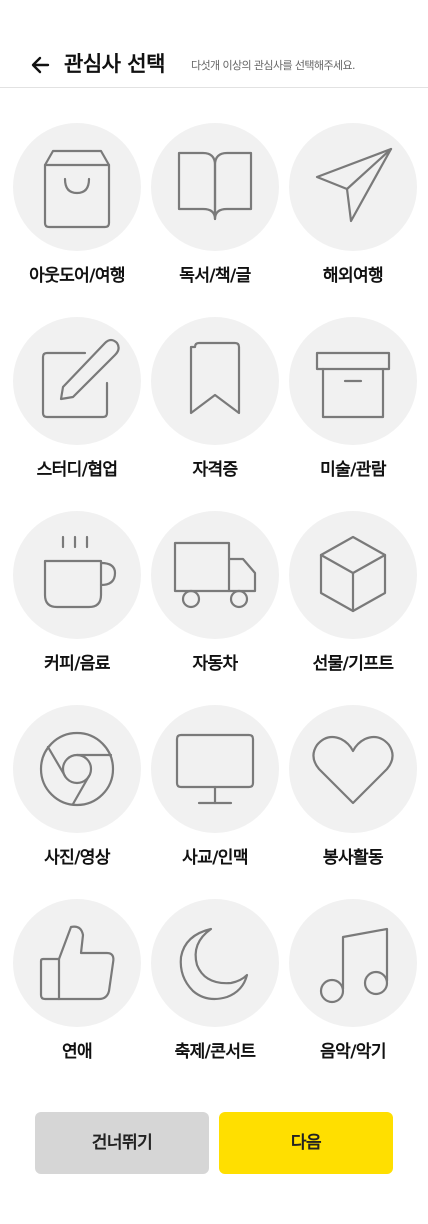 This screenshot has width=428, height=1224. I want to click on edit-icon, so click(80, 378).